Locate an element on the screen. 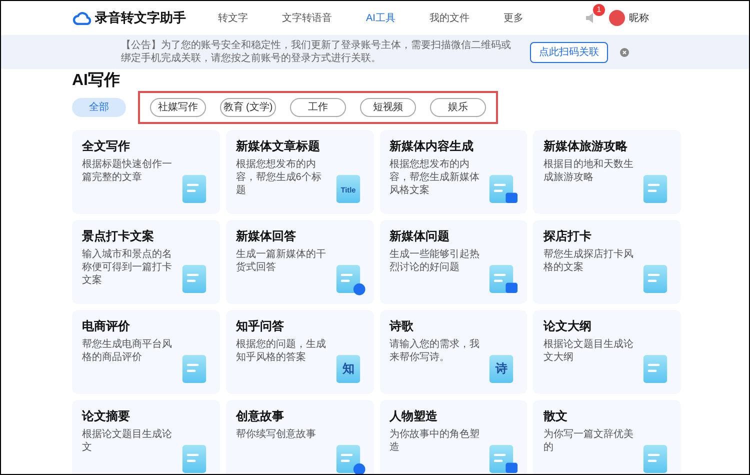 The image size is (750, 475). tool-card: 探店打卡 帮您生成探店打卡风格的文案 is located at coordinates (607, 262).